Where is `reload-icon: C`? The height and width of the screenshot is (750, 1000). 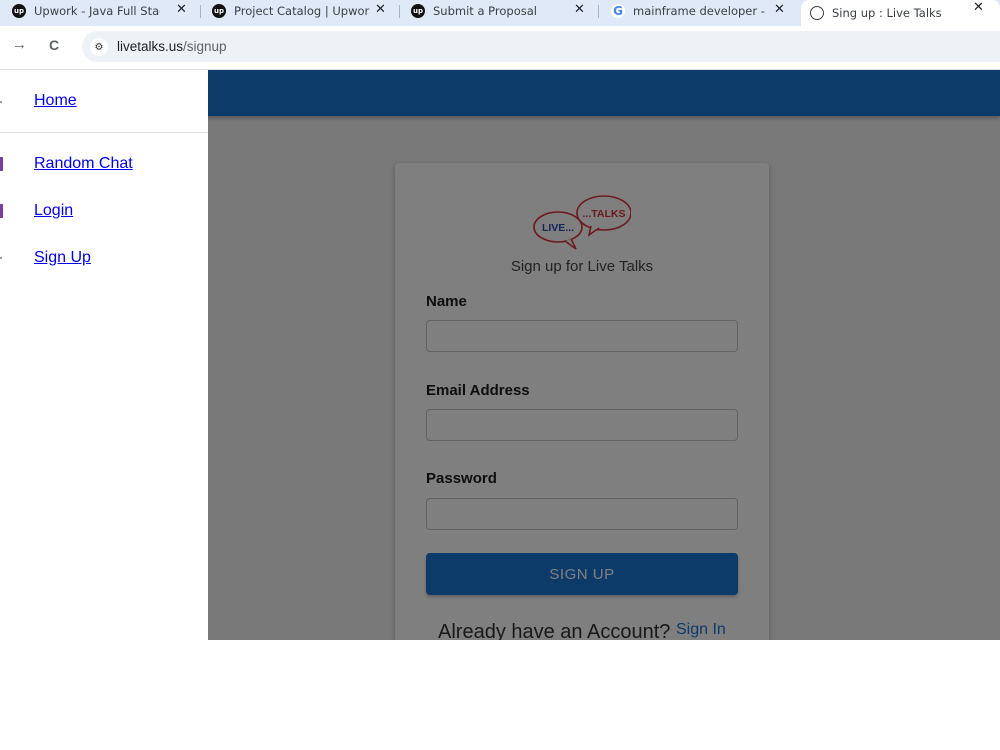
reload-icon: C is located at coordinates (54, 45).